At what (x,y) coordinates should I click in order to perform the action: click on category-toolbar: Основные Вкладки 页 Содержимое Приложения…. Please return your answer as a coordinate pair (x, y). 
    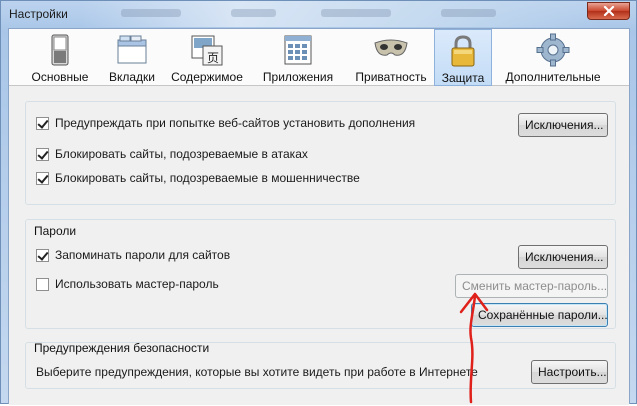
    Looking at the image, I should click on (319, 57).